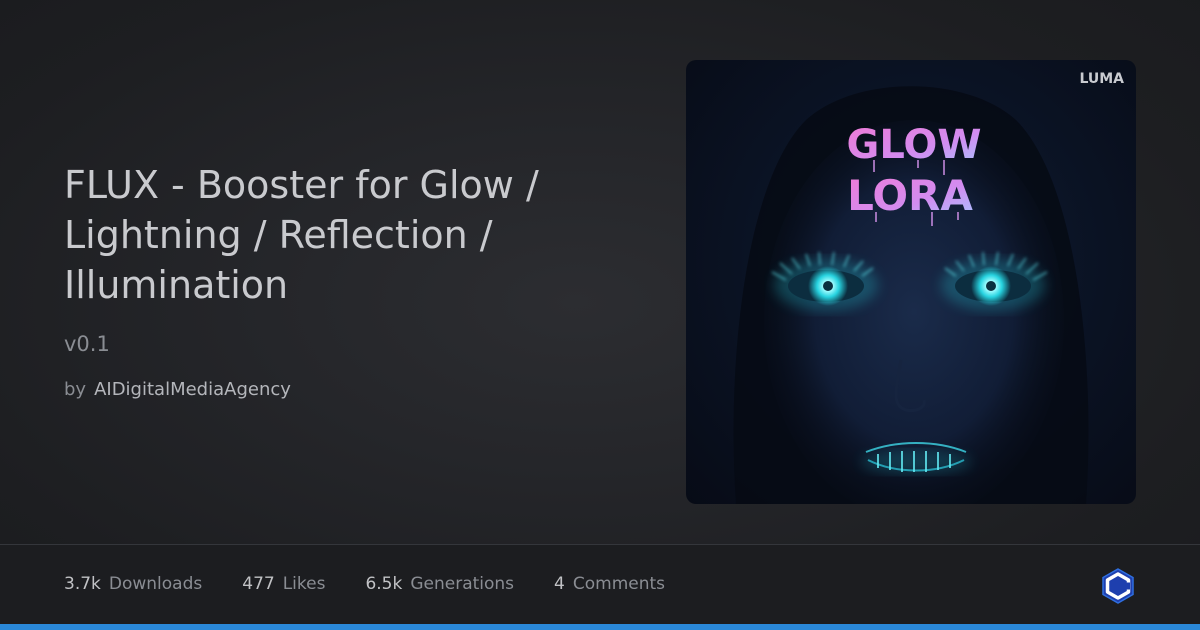  What do you see at coordinates (75, 389) in the screenshot?
I see `by-label: by` at bounding box center [75, 389].